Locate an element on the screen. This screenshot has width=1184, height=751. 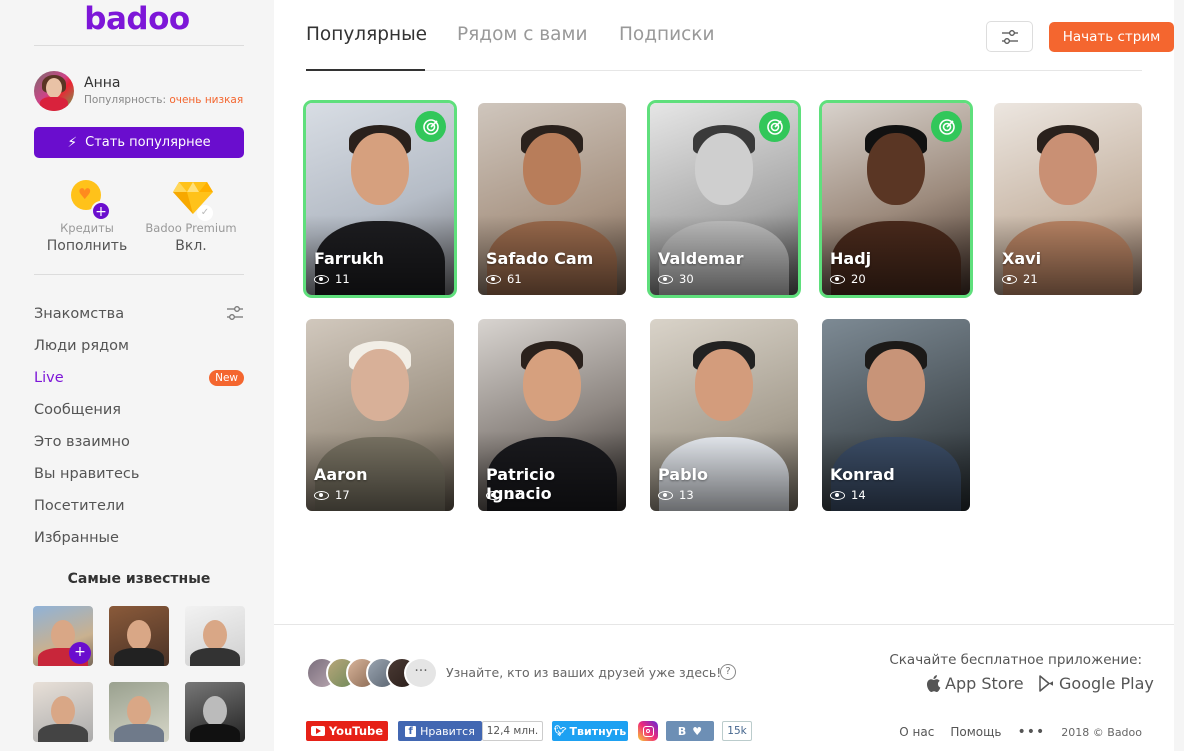
footer-links: О нас Помощь ••• 2018 © Badoo is located at coordinates (1020, 732).